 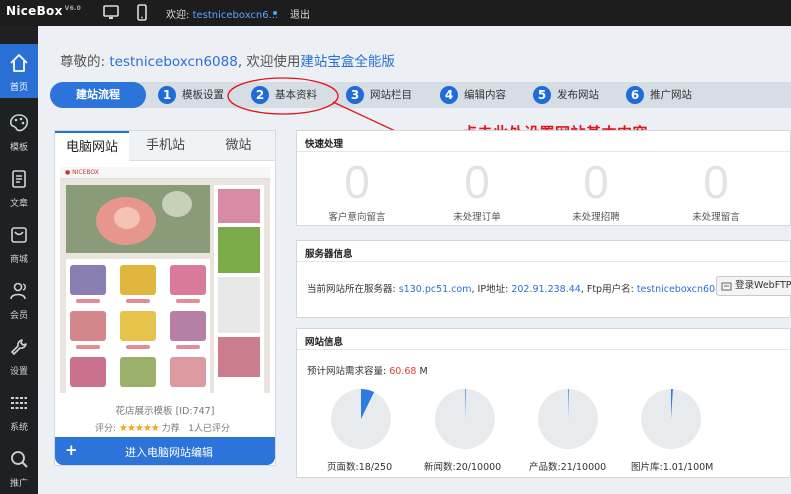 I want to click on quick-item-intent-messages: 0 客户意向留言, so click(x=357, y=191).